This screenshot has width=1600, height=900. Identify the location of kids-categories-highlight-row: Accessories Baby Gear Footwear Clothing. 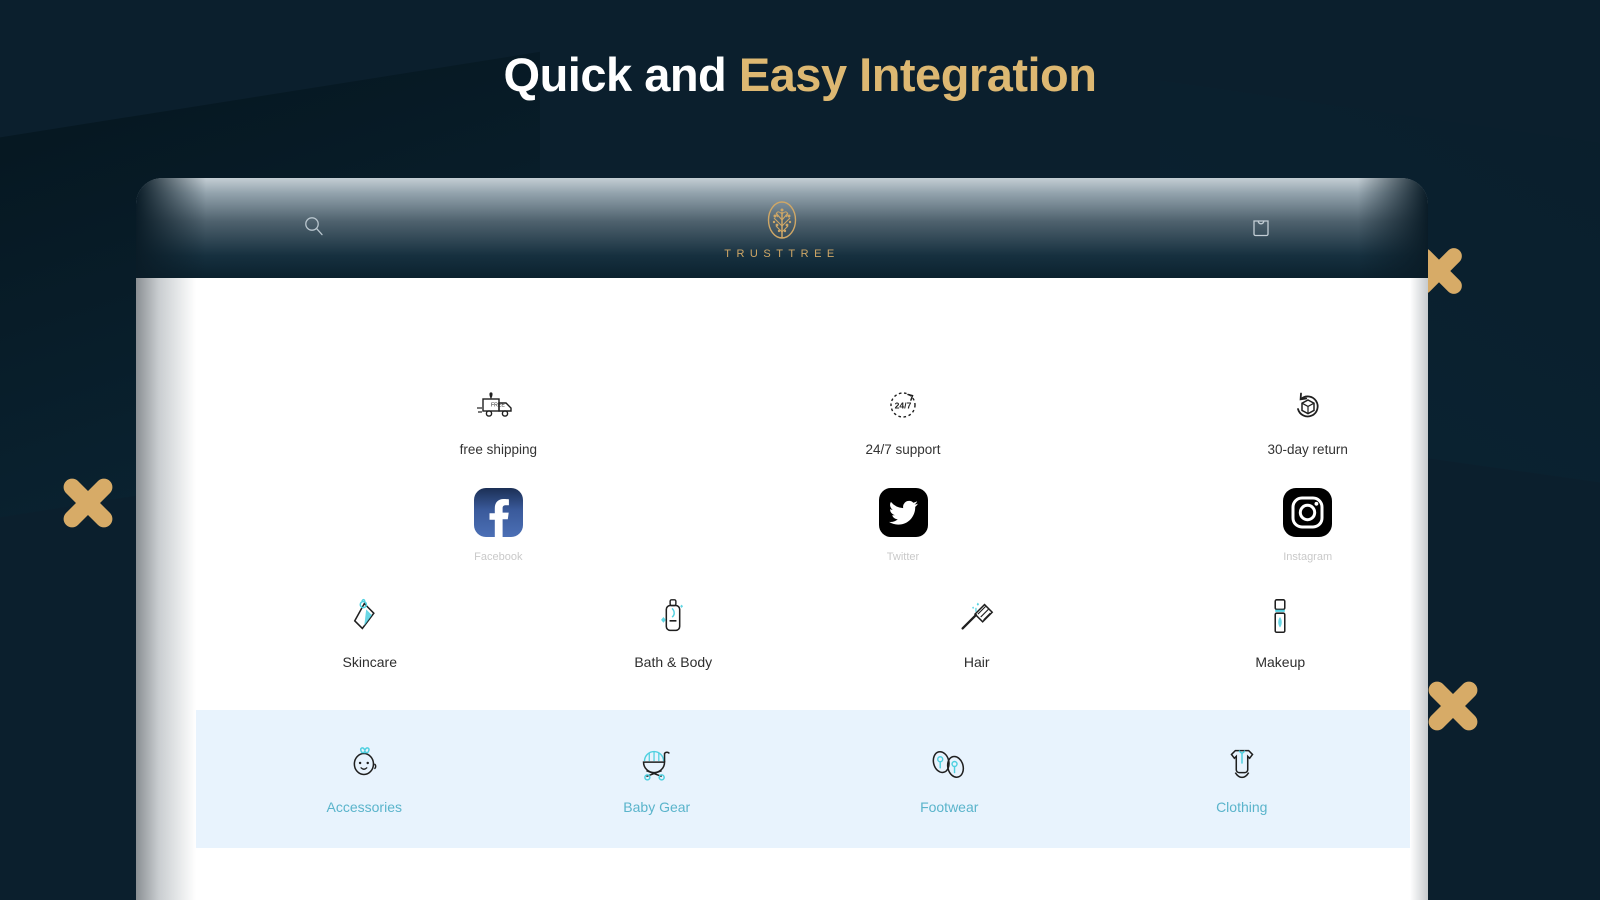
(803, 779).